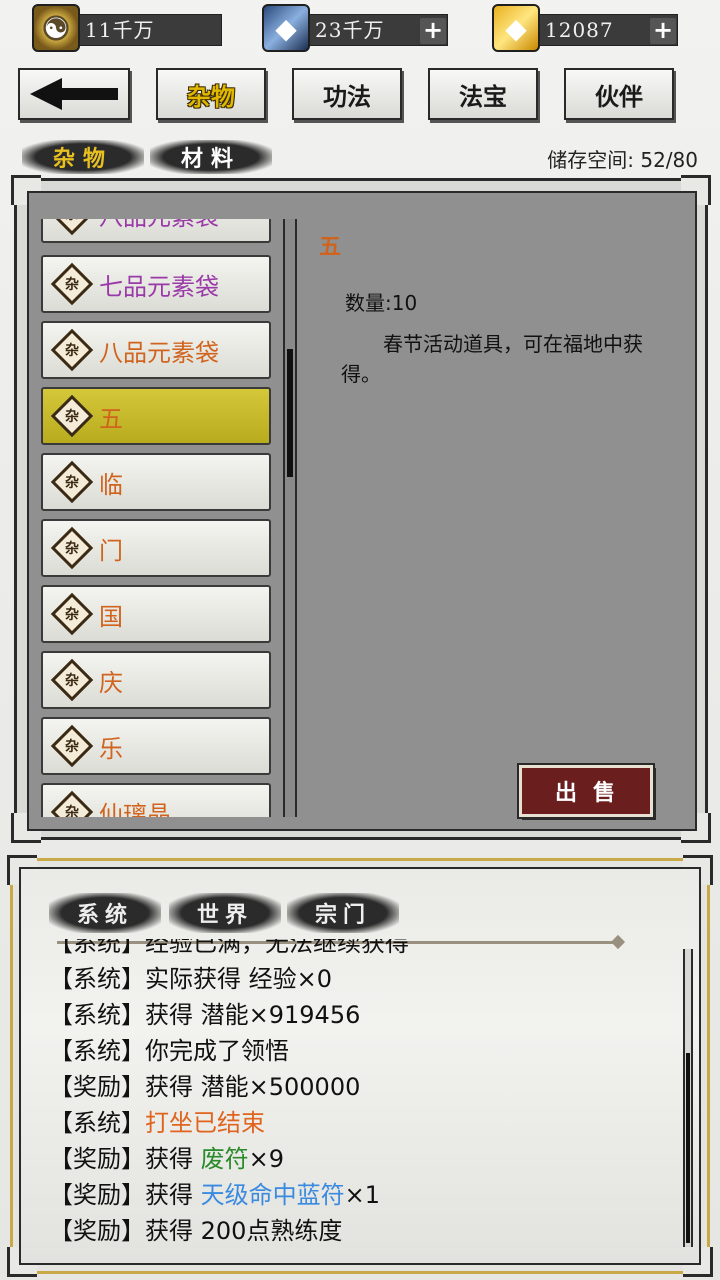  I want to click on chat-message: 【奖励】获得 天级命中蓝符×1, so click(214, 1192).